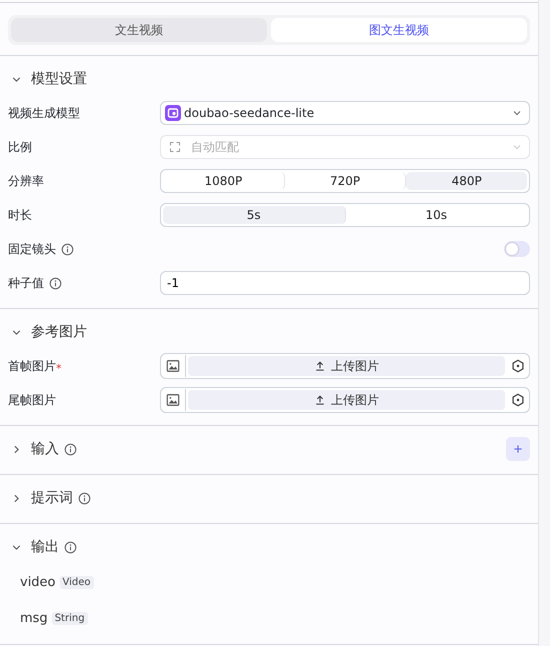 The height and width of the screenshot is (646, 550). What do you see at coordinates (249, 113) in the screenshot?
I see `select-value: doubao-seedance-lite` at bounding box center [249, 113].